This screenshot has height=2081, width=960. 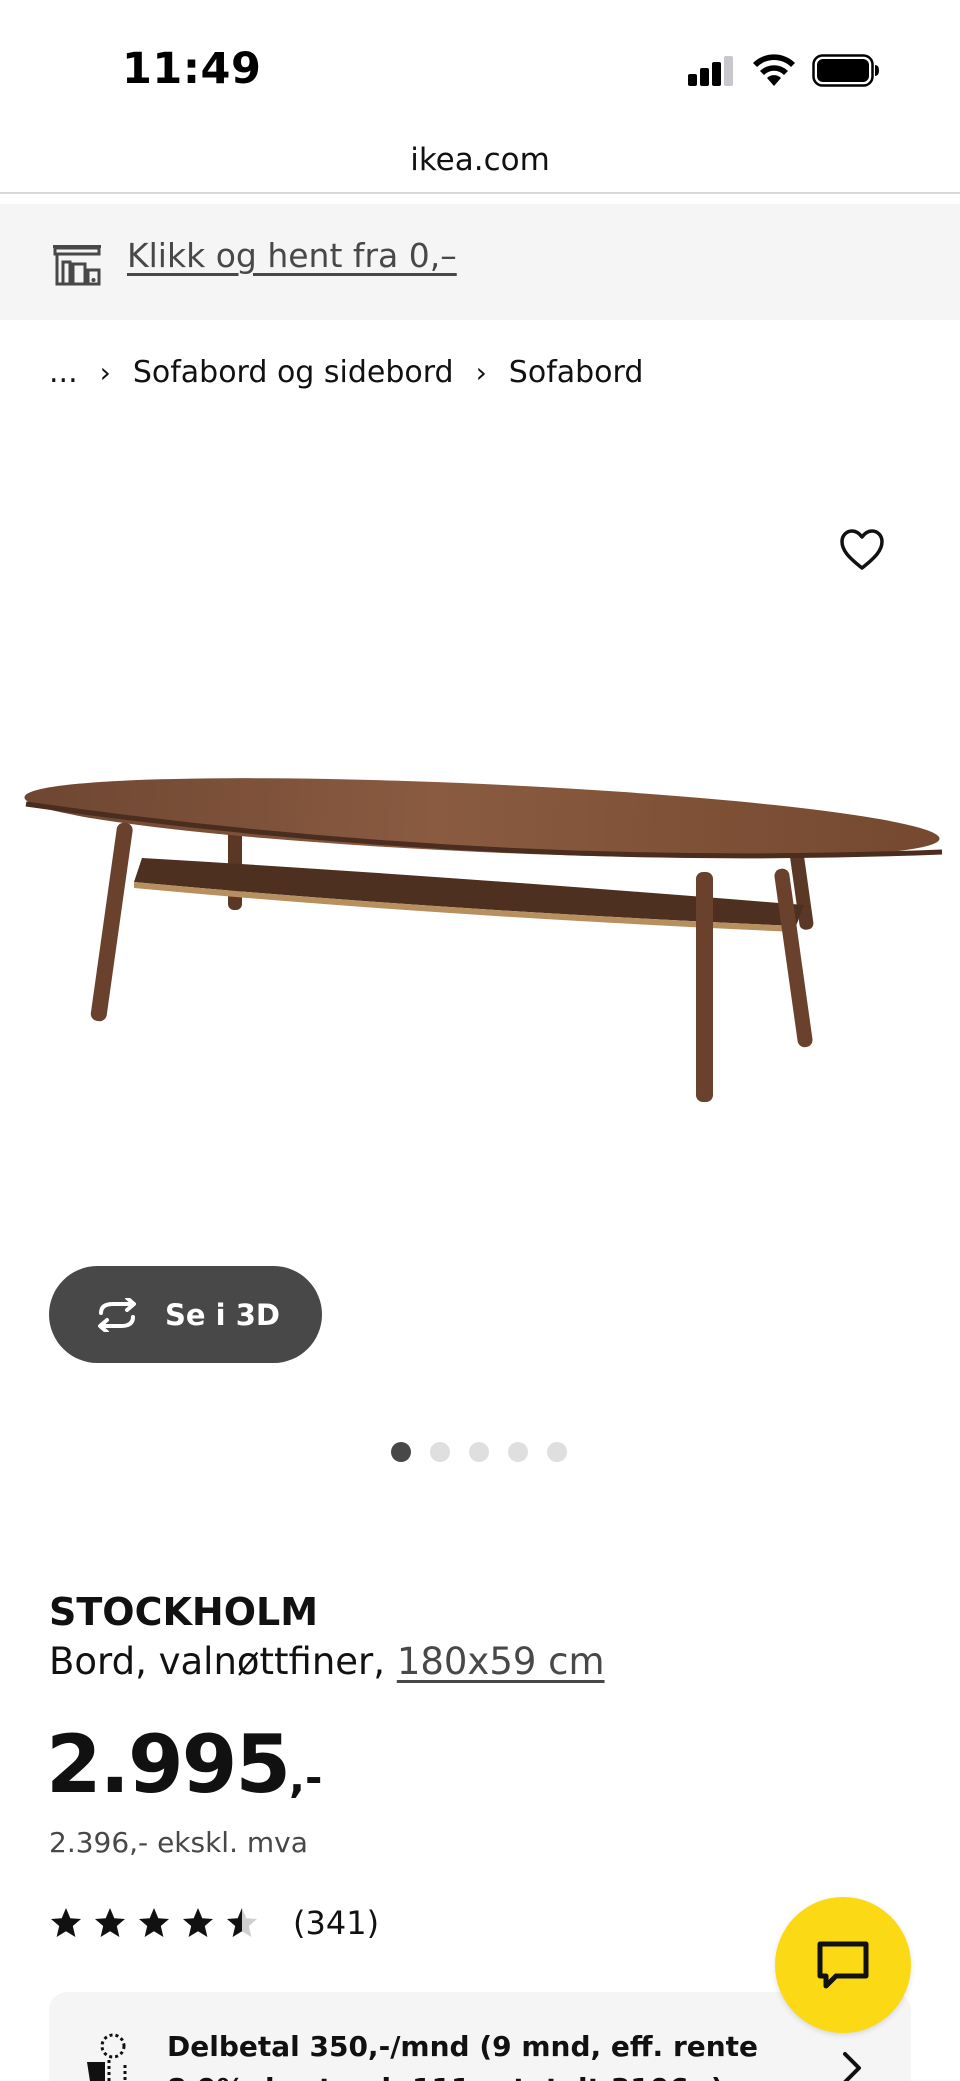 What do you see at coordinates (217, 1661) in the screenshot?
I see `product-description-text: Bord, valnøttfiner,` at bounding box center [217, 1661].